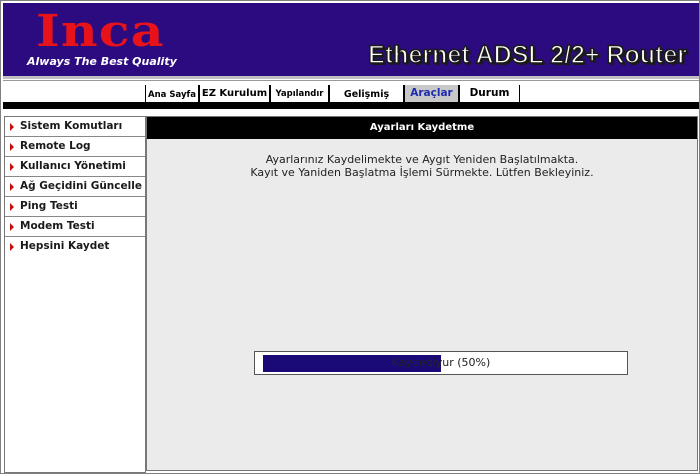  I want to click on nav-black-bar, so click(351, 105).